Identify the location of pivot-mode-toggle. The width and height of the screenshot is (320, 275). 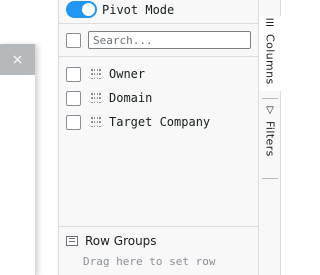
(81, 9).